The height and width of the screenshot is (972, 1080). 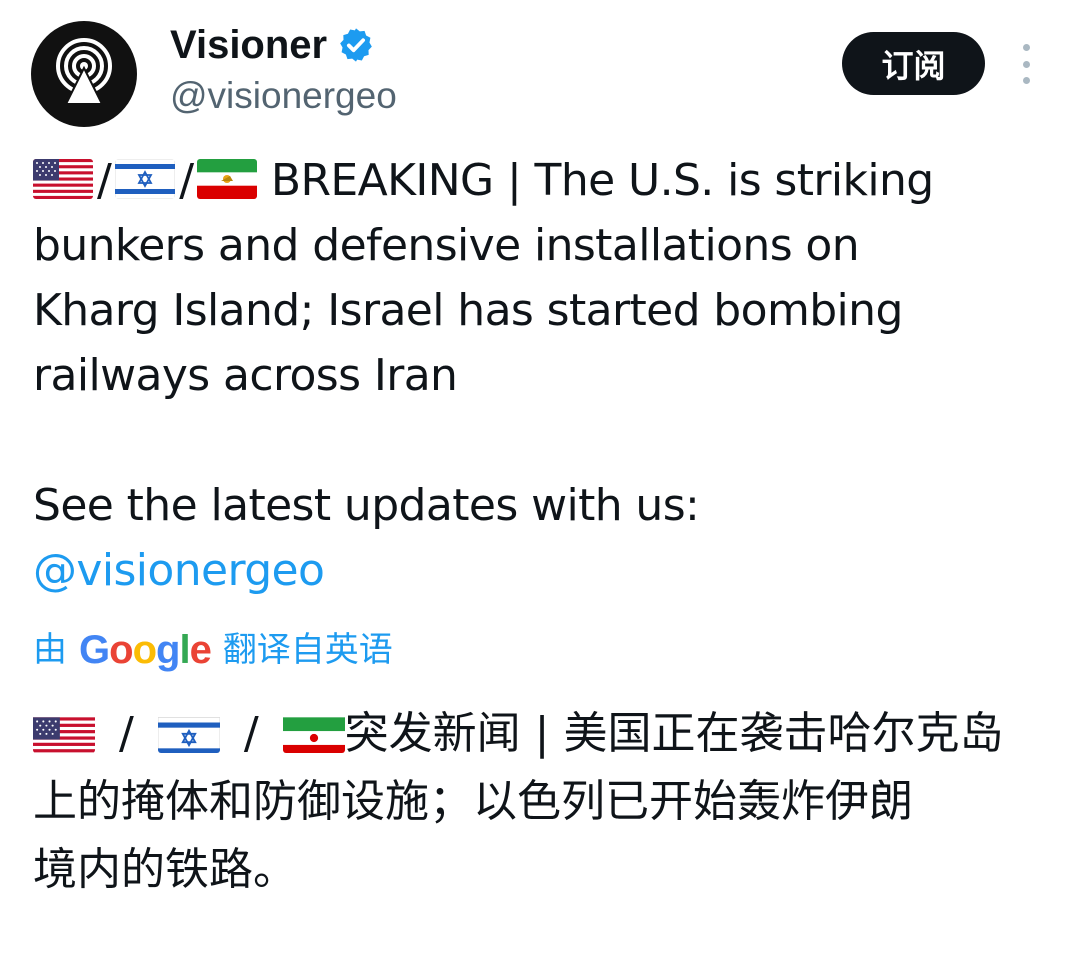 I want to click on subscribe-button: 订阅, so click(x=913, y=63).